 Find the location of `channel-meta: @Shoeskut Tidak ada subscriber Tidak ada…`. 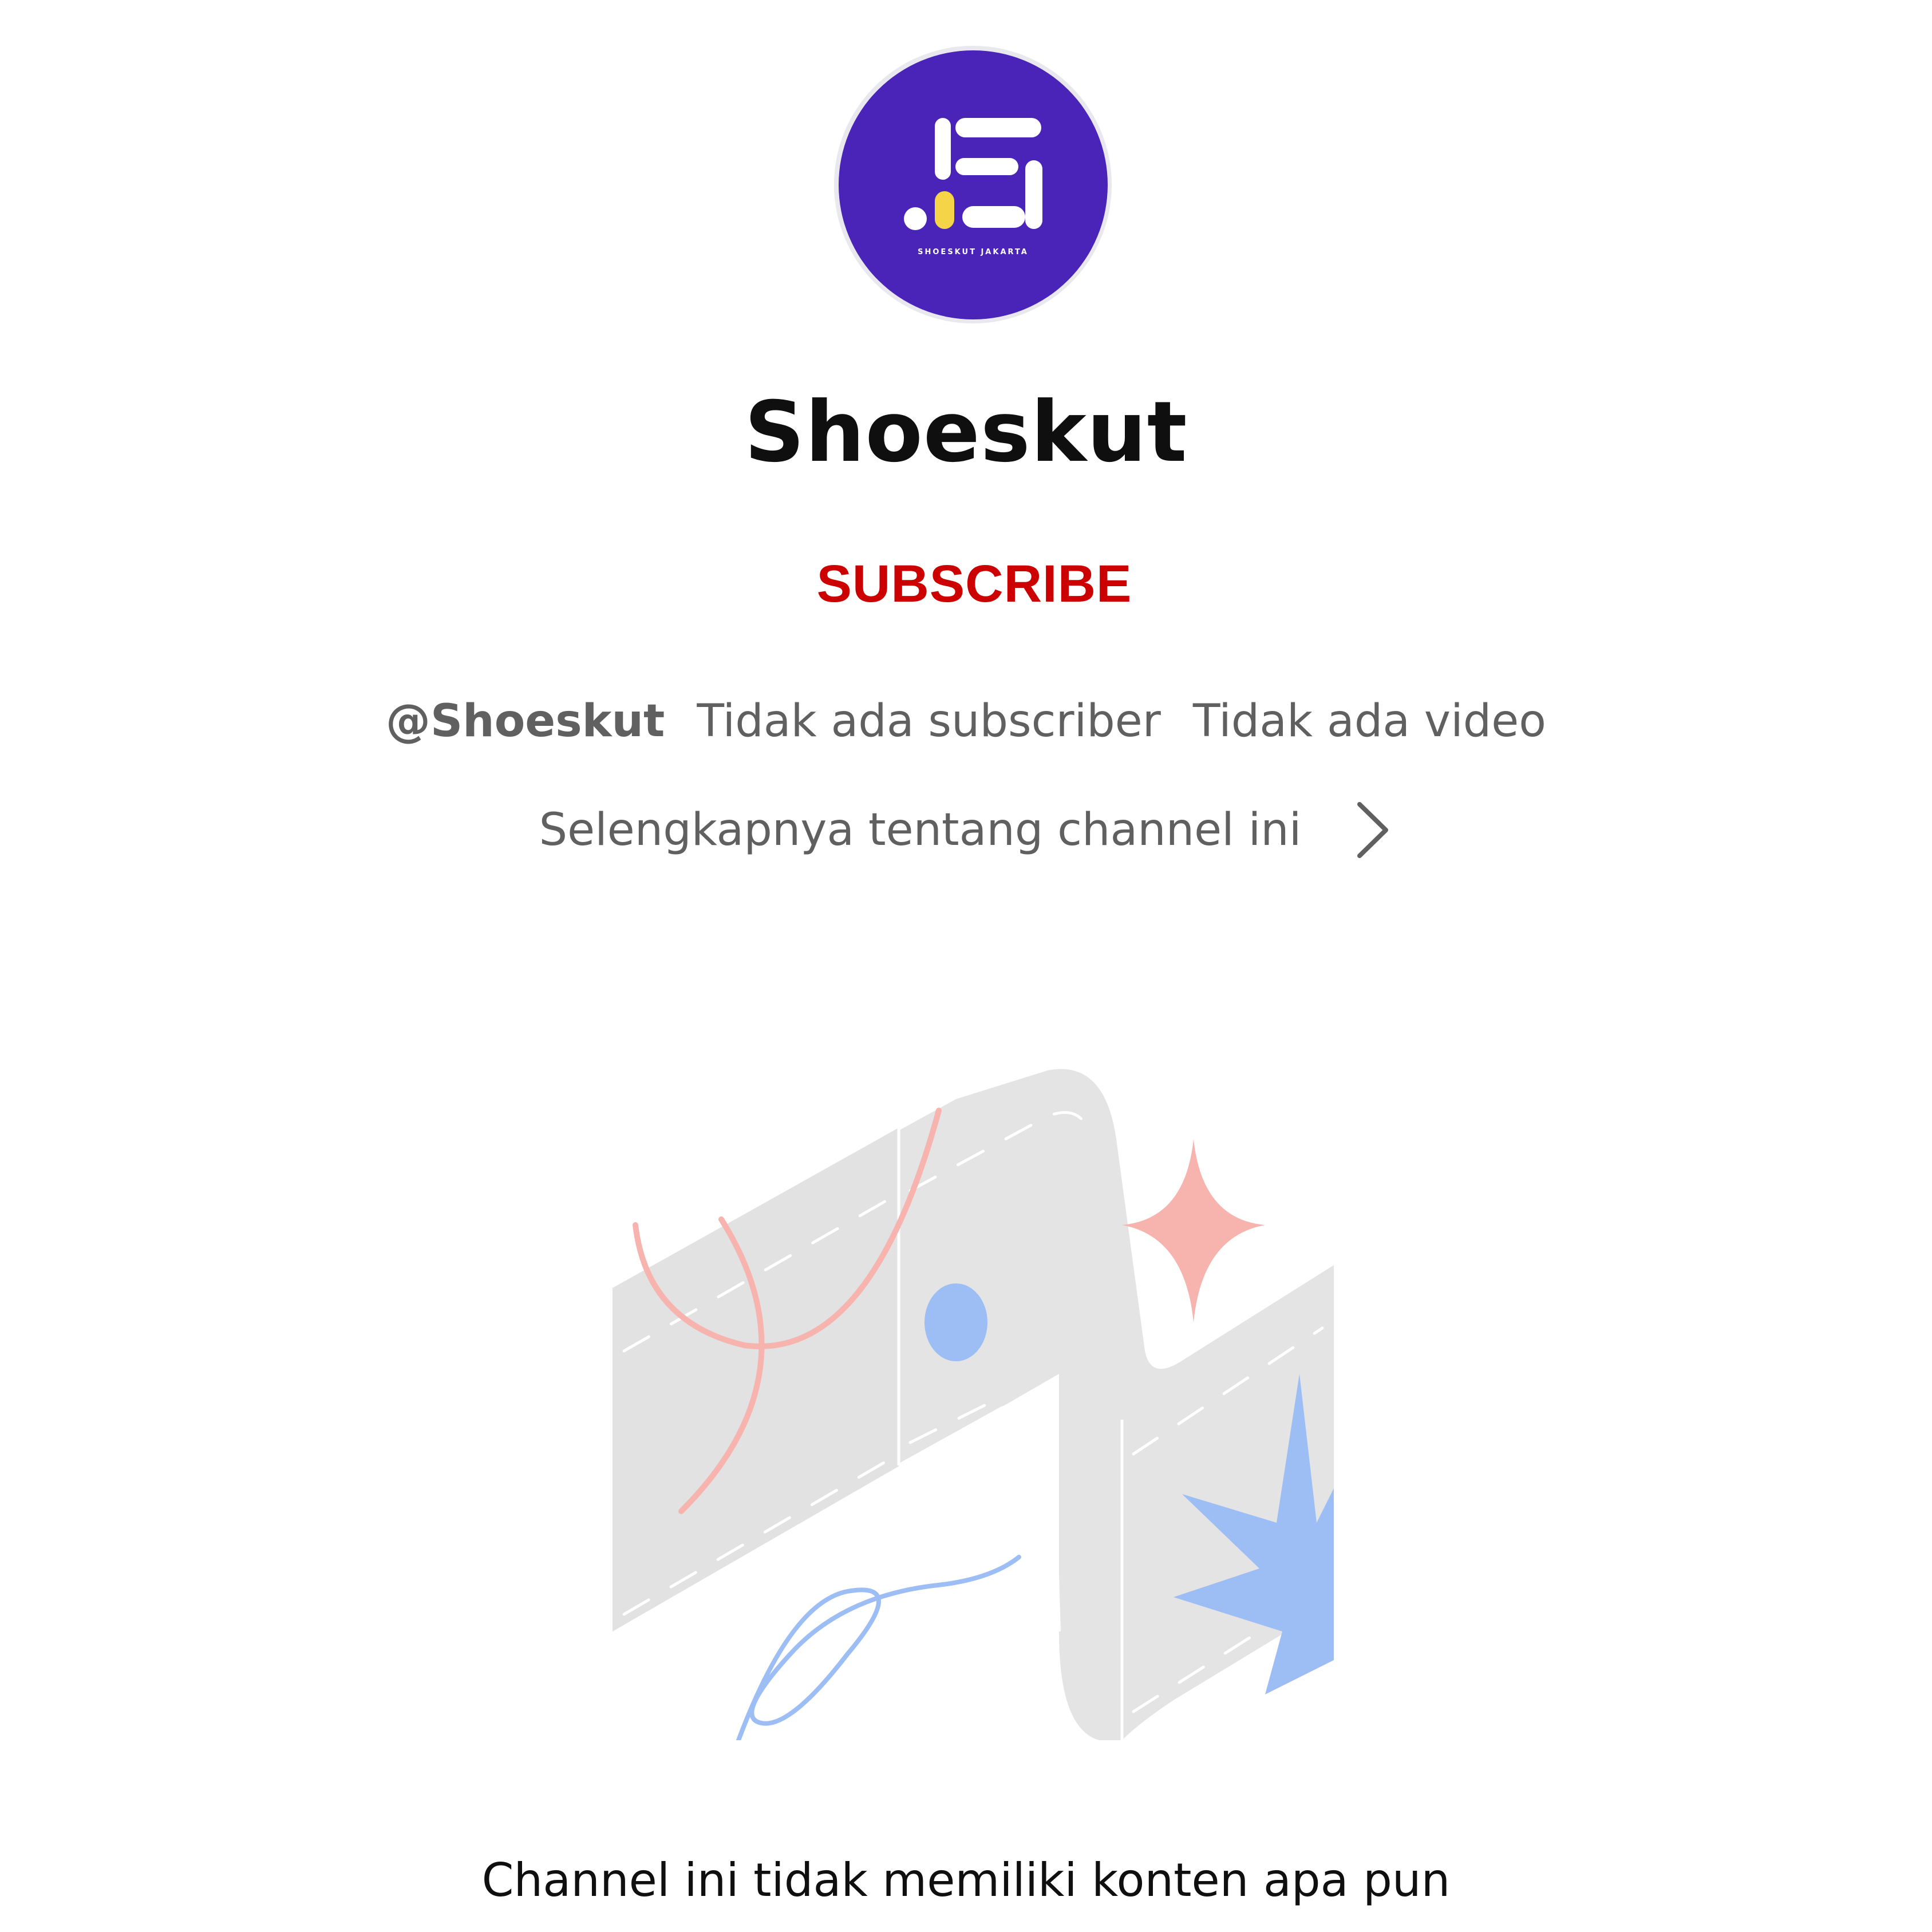

channel-meta: @Shoeskut Tidak ada subscriber Tidak ada… is located at coordinates (966, 721).